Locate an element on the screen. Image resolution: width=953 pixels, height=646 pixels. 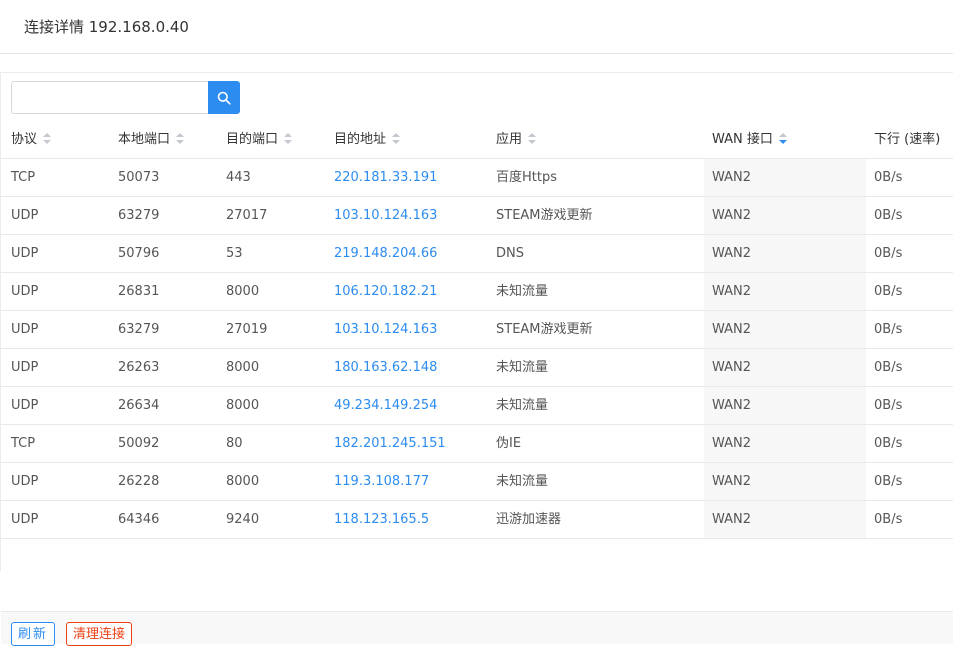
table-footer: 刷新 清理连接 is located at coordinates (477, 628).